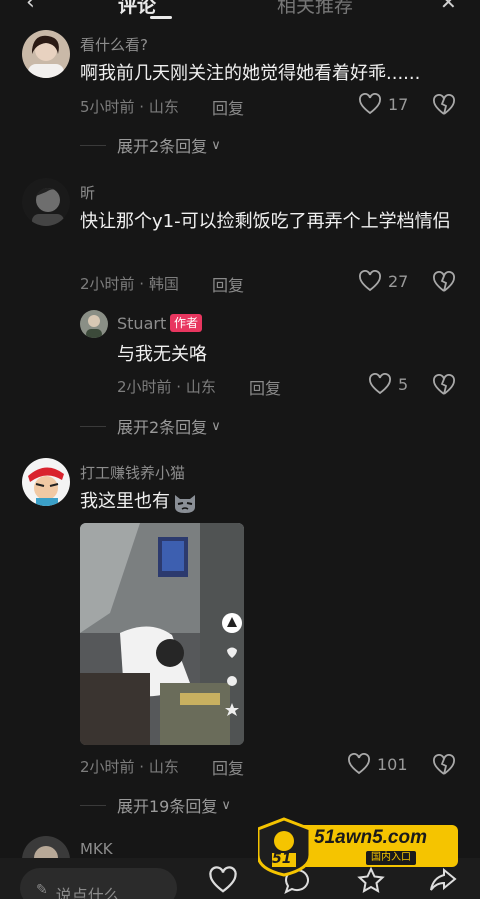  What do you see at coordinates (403, 384) in the screenshot?
I see `like-count: 5` at bounding box center [403, 384].